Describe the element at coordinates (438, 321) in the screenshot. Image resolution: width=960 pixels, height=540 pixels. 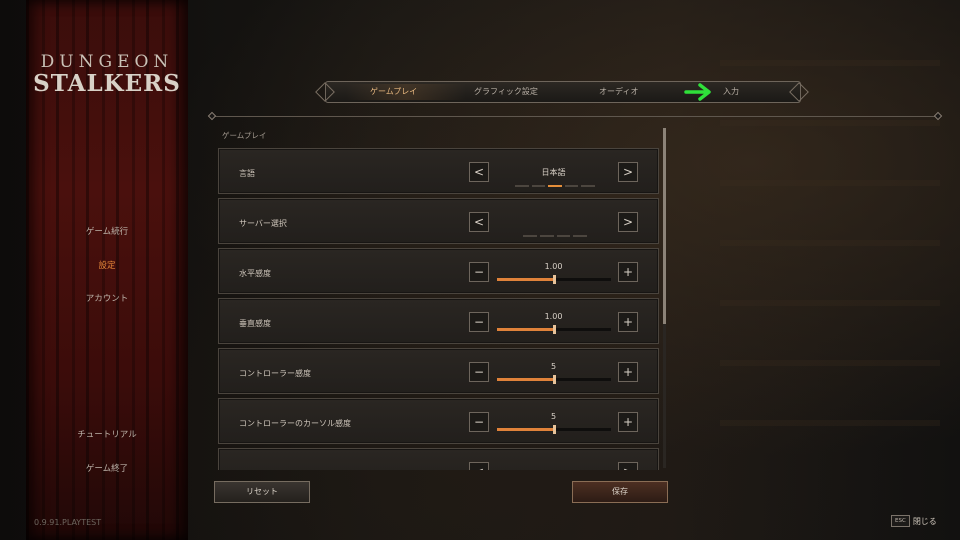
I see `setting-row-vertical-sensitivity: 垂直感度 − 1.00 +` at that location.